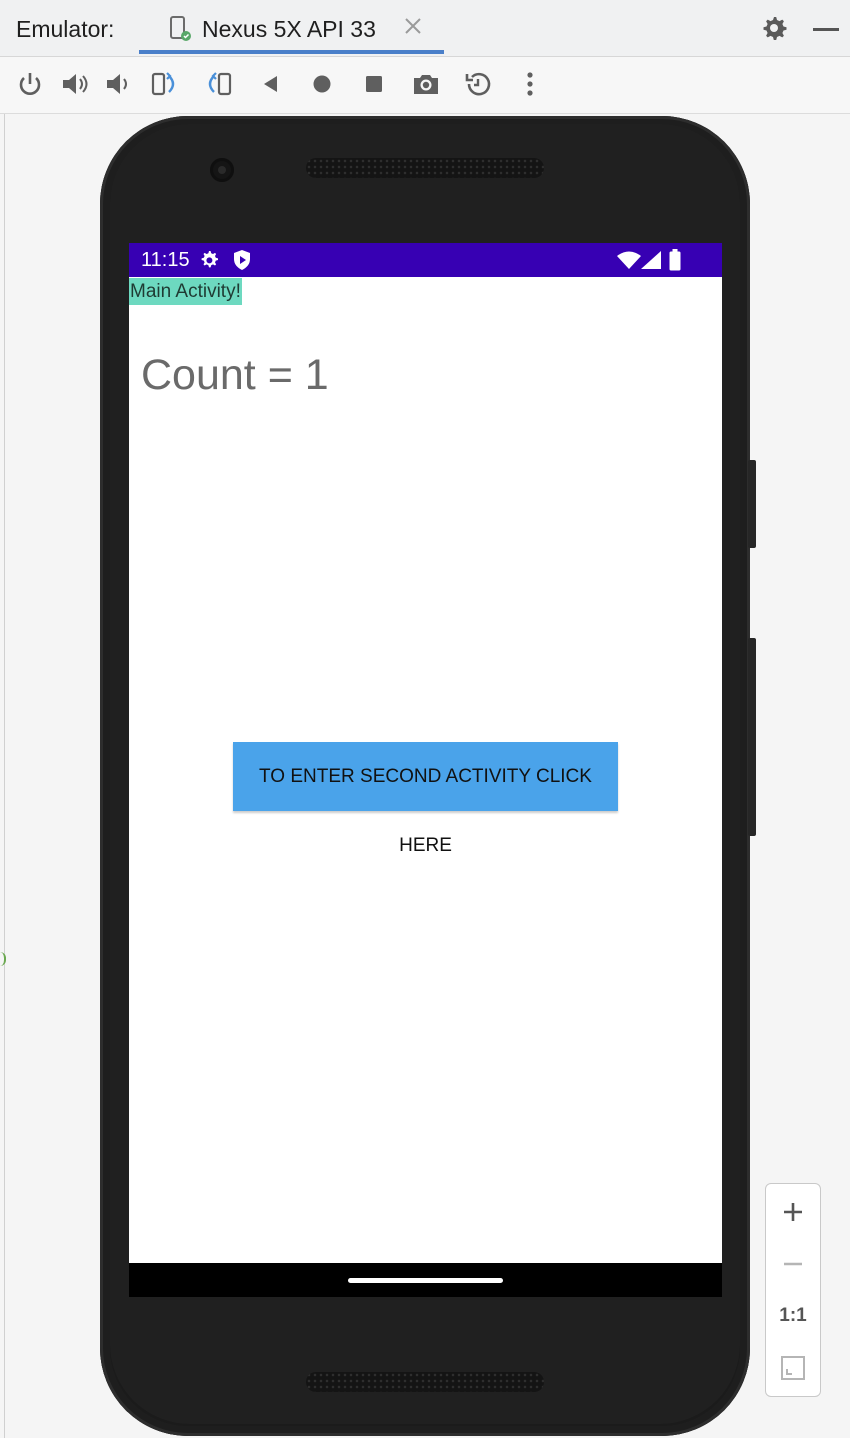 The height and width of the screenshot is (1438, 850). I want to click on screenshot-camera-icon, so click(426, 84).